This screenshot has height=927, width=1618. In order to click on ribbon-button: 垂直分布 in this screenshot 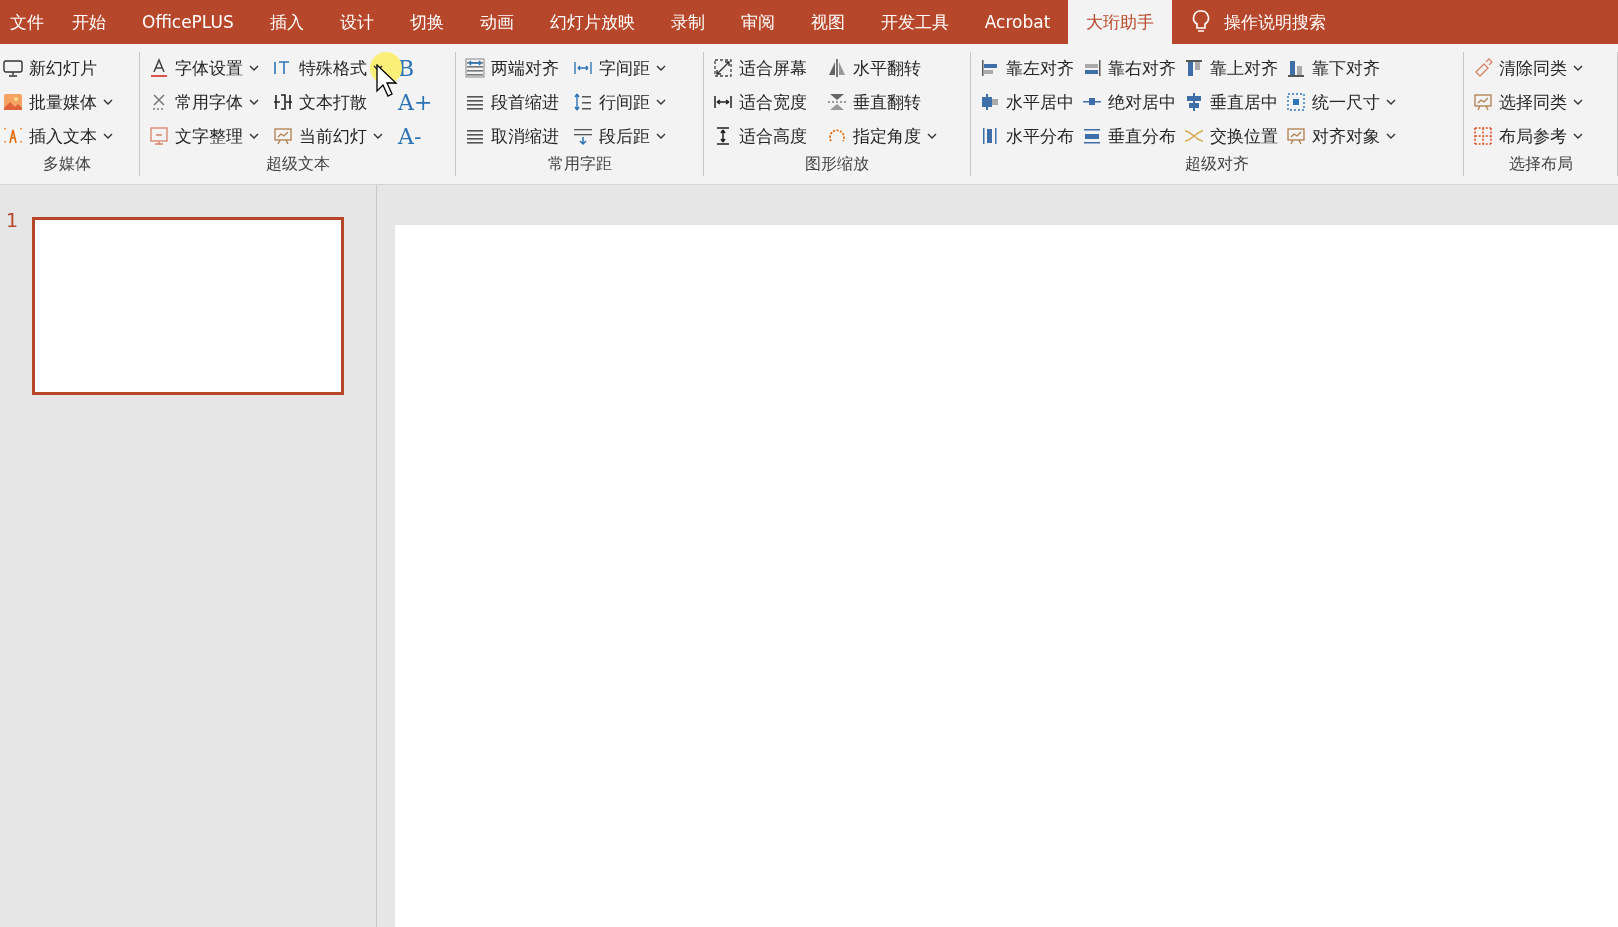, I will do `click(1129, 136)`.